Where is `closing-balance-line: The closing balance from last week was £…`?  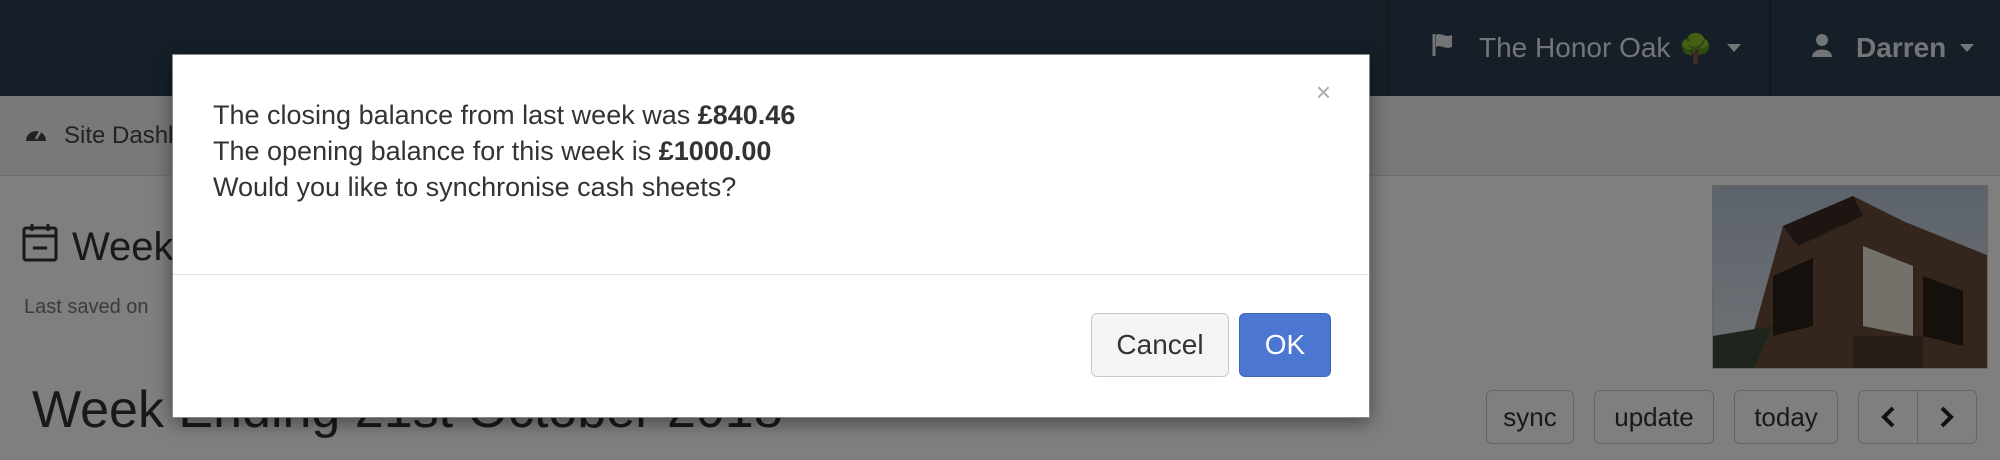
closing-balance-line: The closing balance from last week was £… is located at coordinates (771, 115).